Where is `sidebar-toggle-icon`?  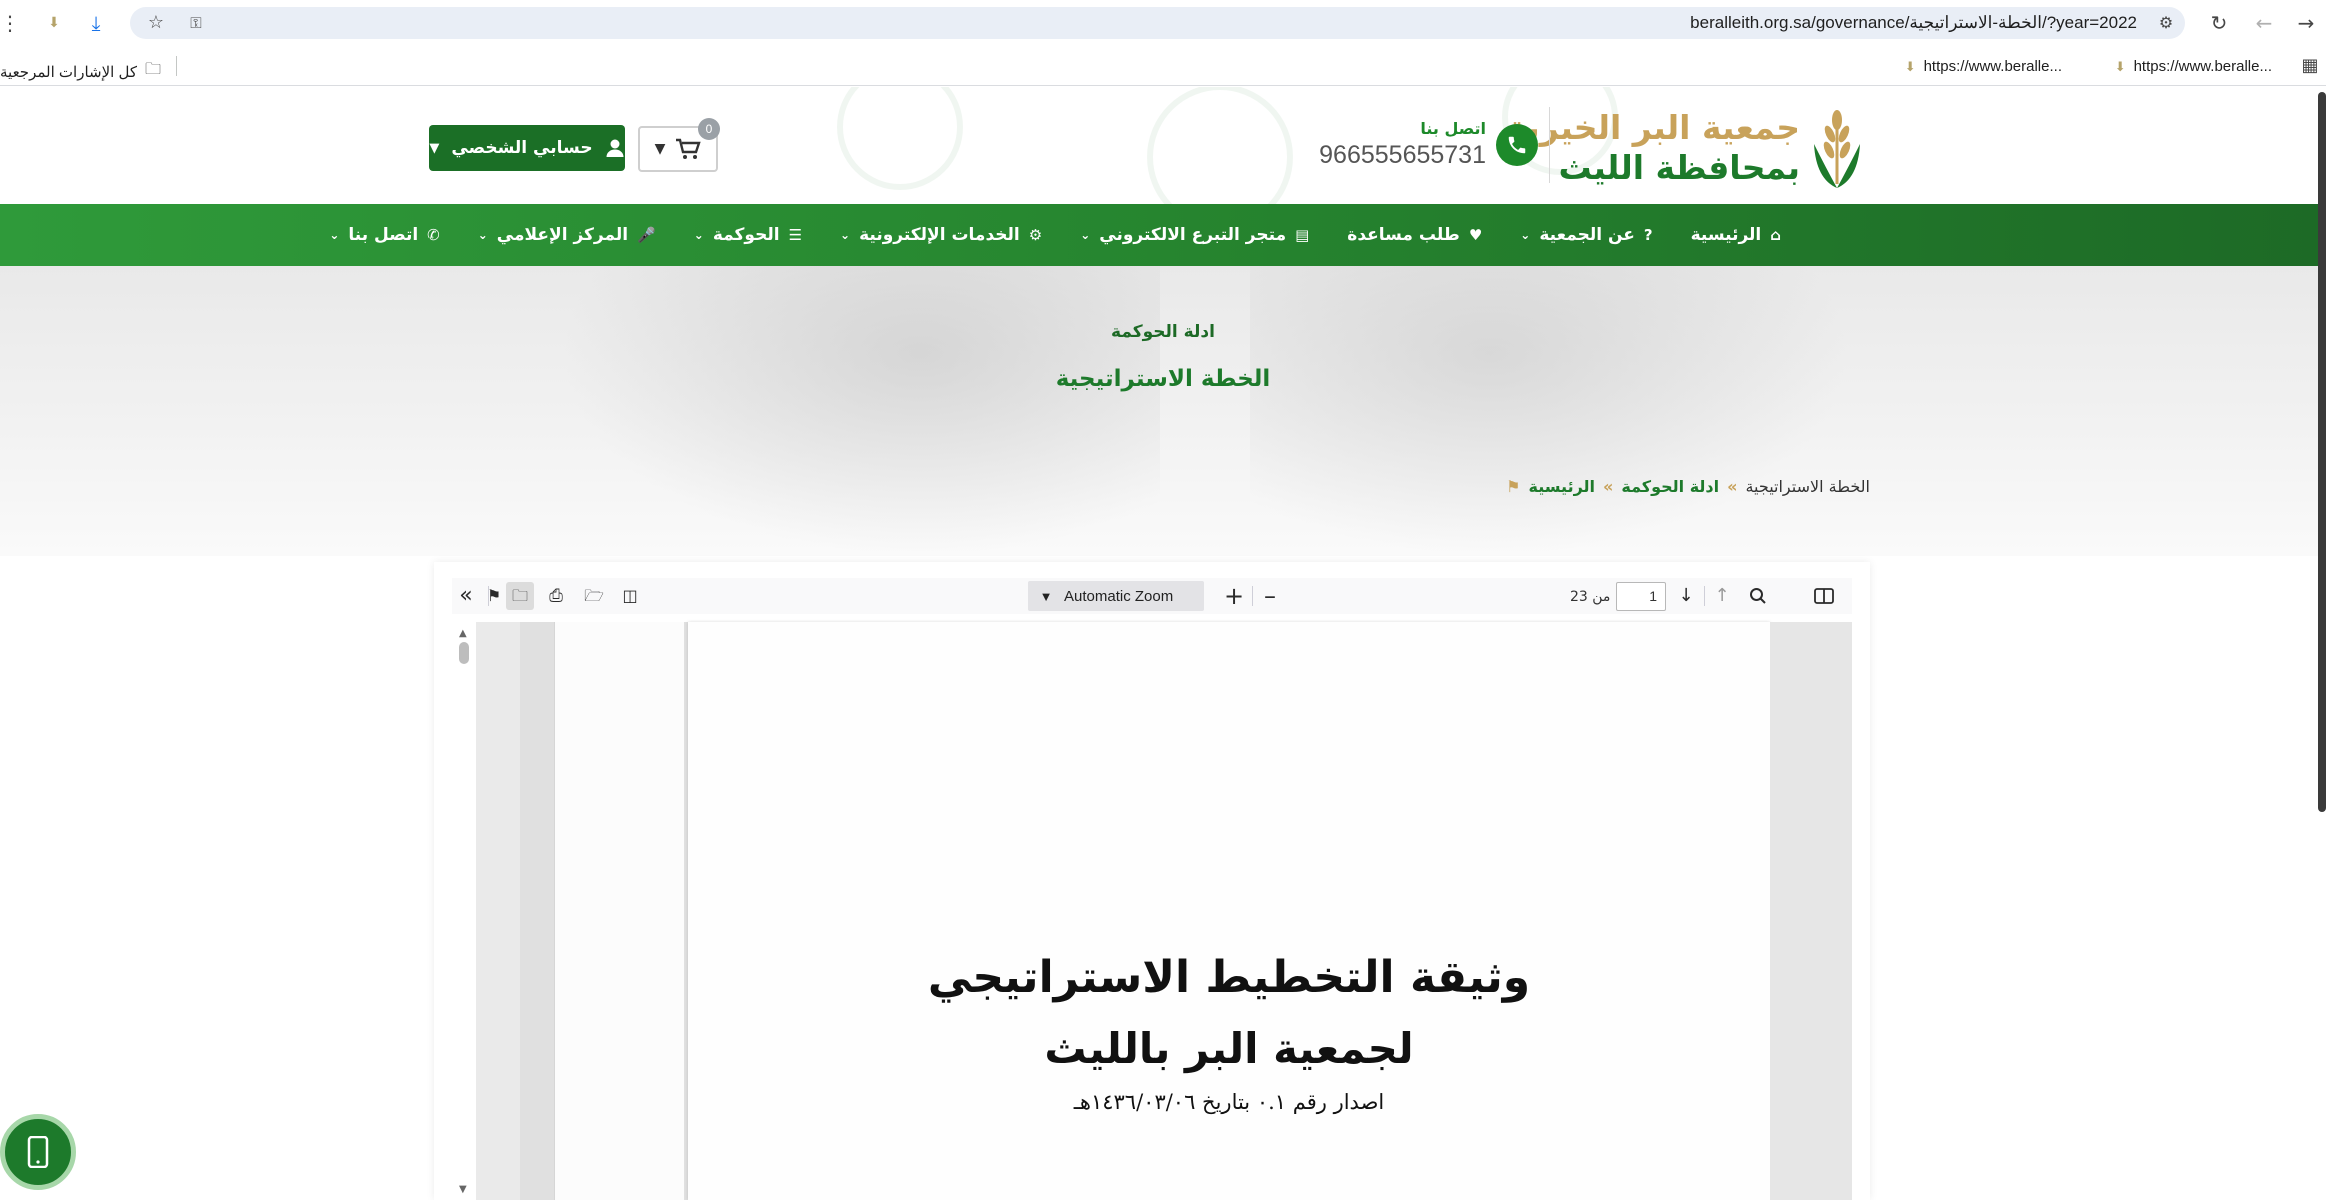
sidebar-toggle-icon is located at coordinates (1824, 596).